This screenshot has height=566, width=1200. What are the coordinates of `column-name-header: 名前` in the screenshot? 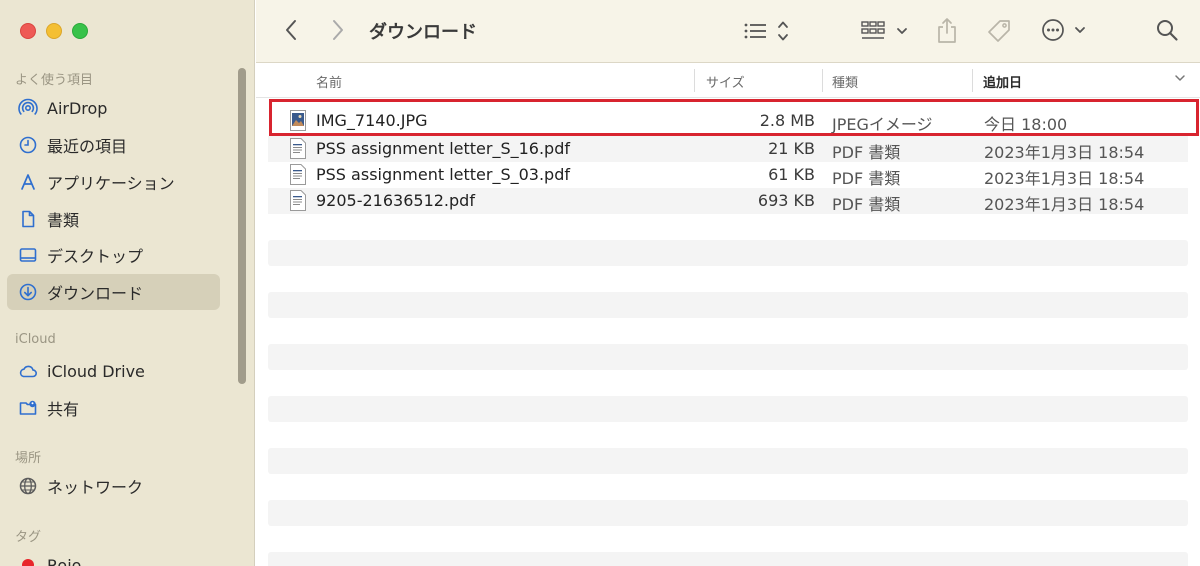 It's located at (329, 81).